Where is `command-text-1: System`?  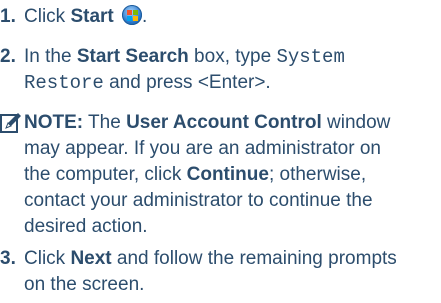
command-text-1: System is located at coordinates (310, 57).